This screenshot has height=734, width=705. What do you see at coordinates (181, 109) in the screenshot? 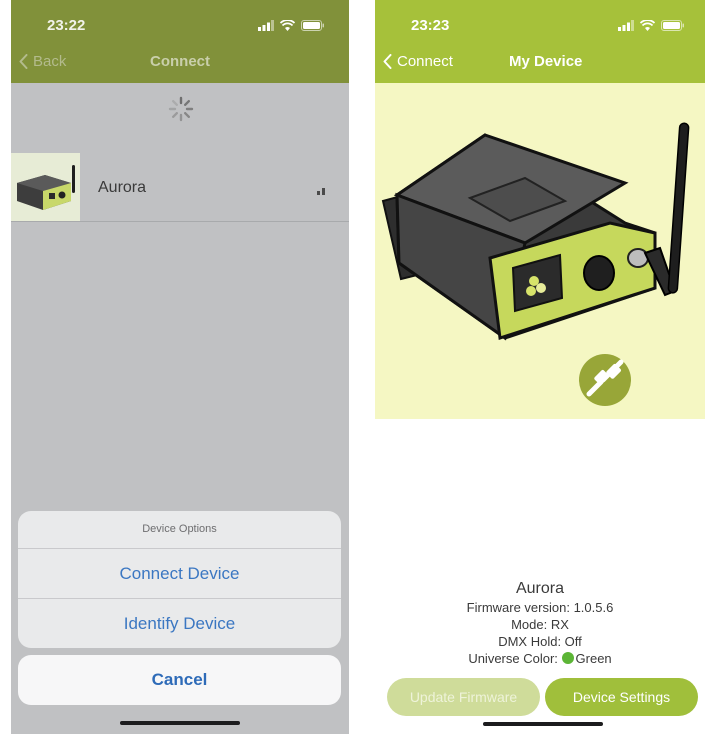
I see `spinner-icon` at bounding box center [181, 109].